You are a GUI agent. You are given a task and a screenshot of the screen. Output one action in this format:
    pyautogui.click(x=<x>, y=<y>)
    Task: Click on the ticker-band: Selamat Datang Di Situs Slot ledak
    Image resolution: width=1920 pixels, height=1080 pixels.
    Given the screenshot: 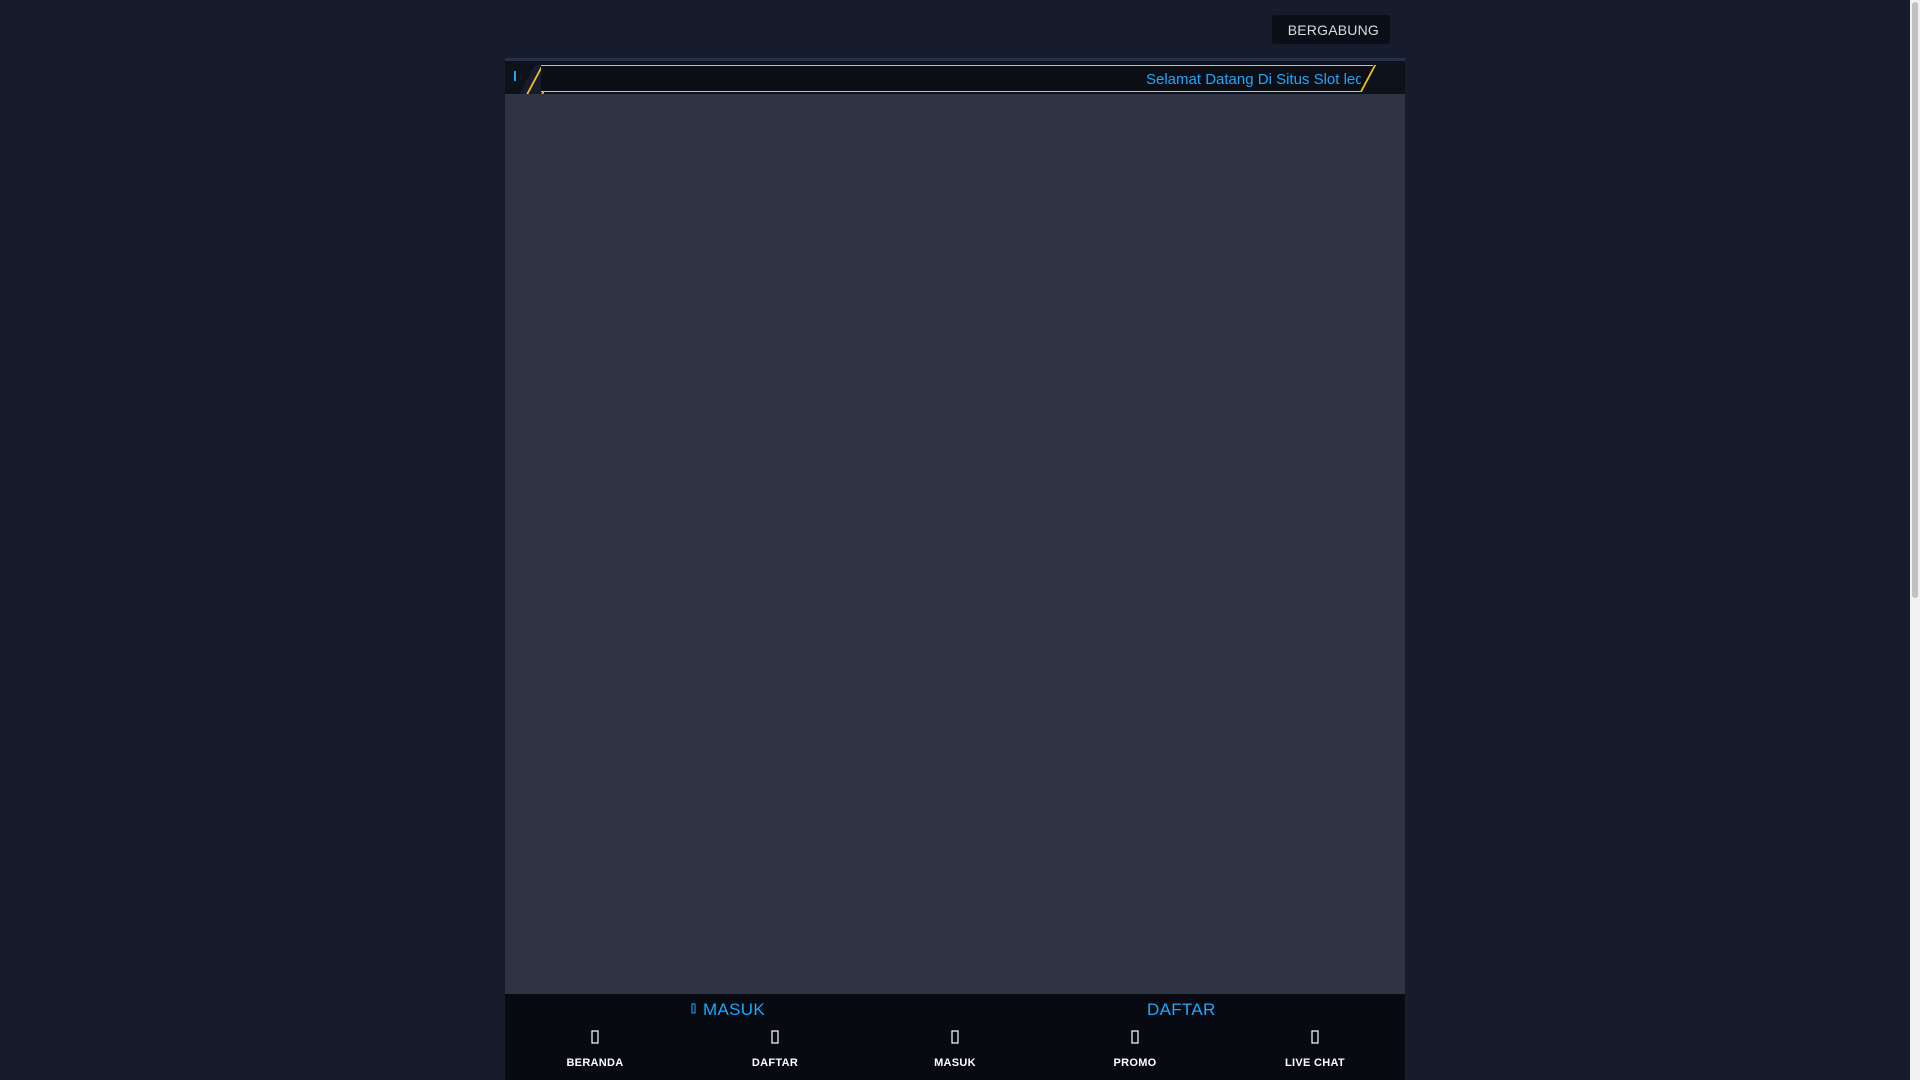 What is the action you would take?
    pyautogui.click(x=957, y=78)
    